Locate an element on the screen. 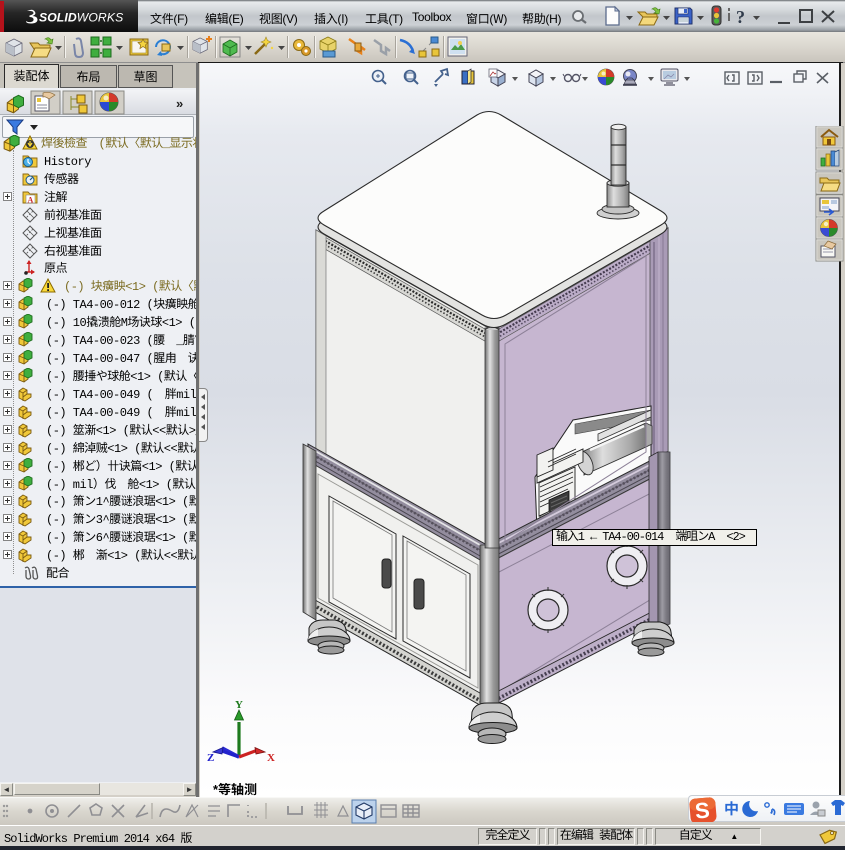  svg-text: 中 is located at coordinates (731, 808).